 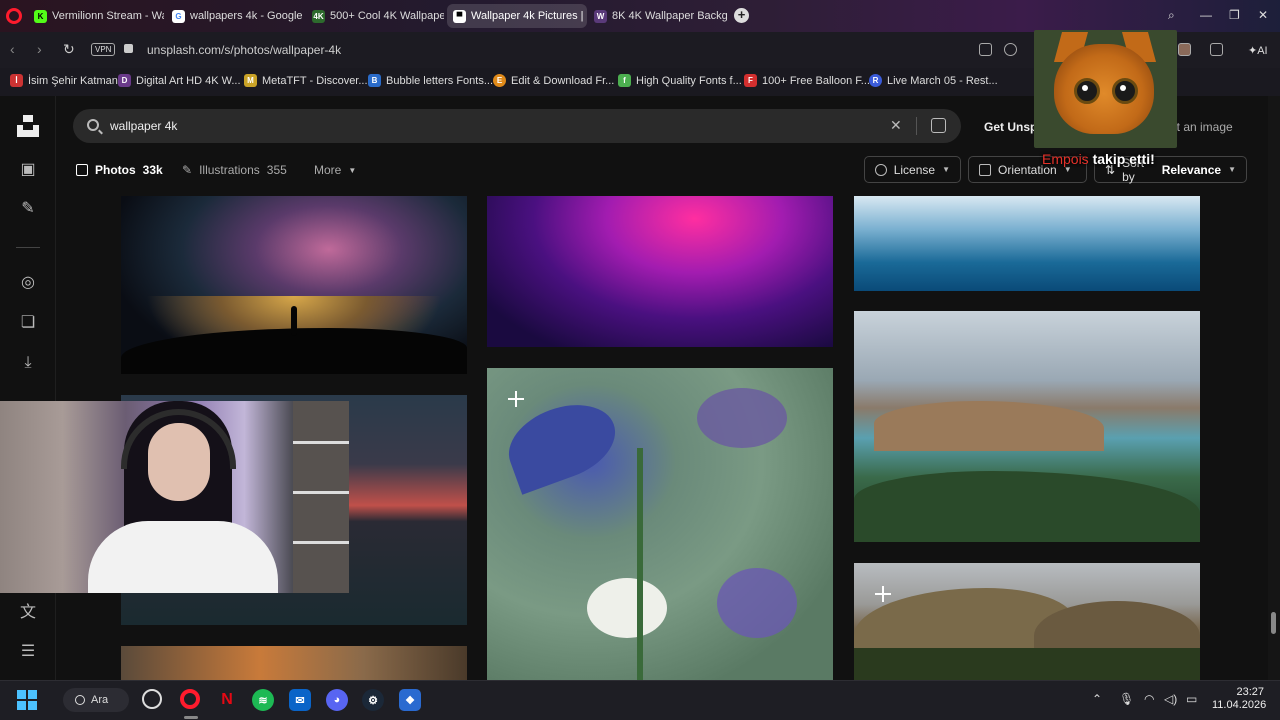 I want to click on google-icon: G, so click(x=178, y=16).